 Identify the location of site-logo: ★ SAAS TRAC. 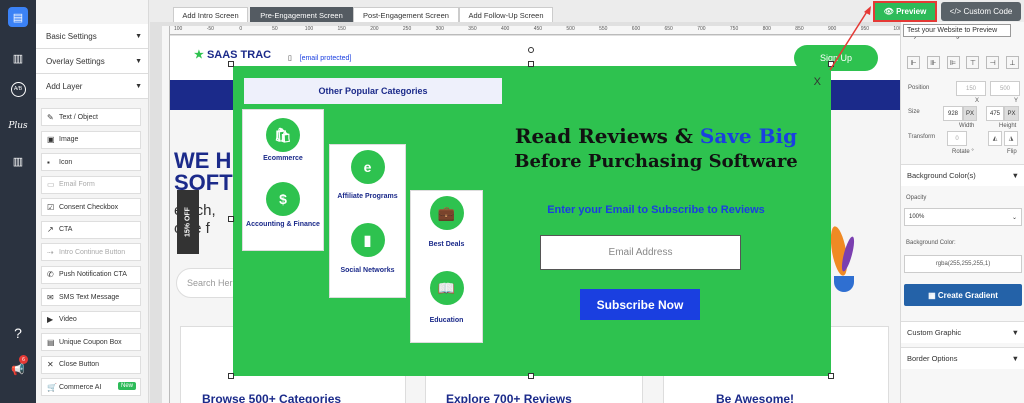
(232, 54).